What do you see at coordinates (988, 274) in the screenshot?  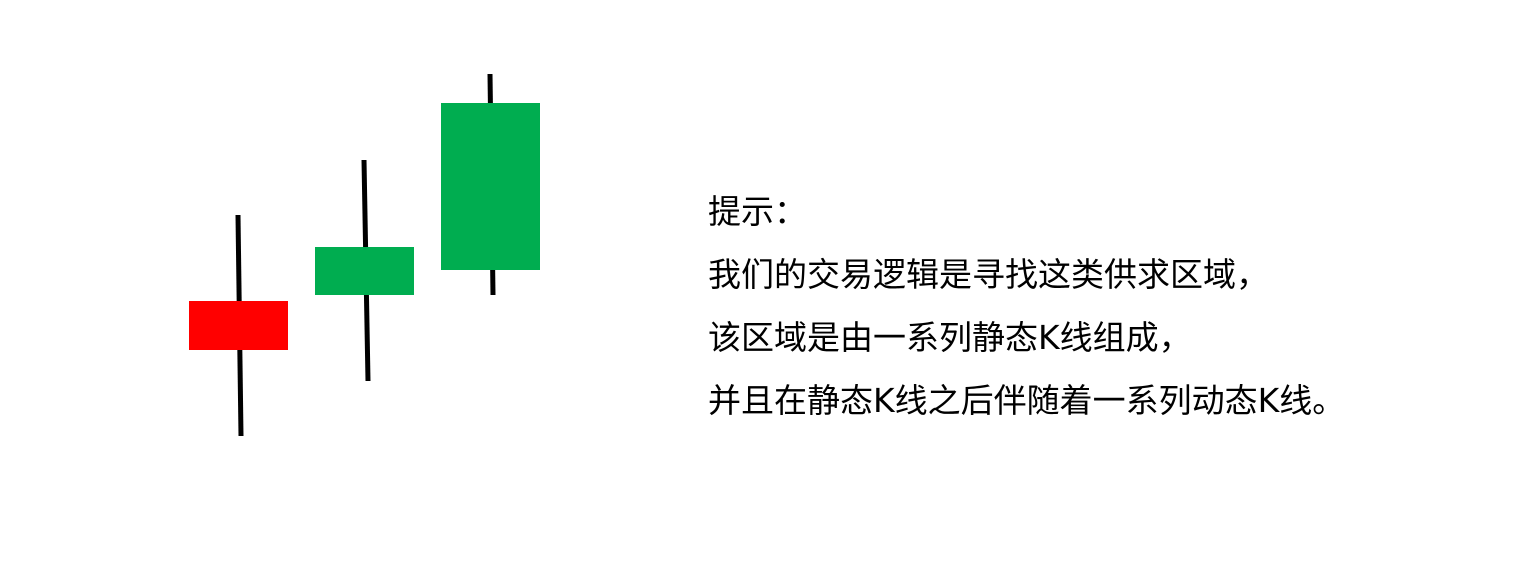 I see `hint-line-1: 我们的交易逻辑是寻找这类供求区域，` at bounding box center [988, 274].